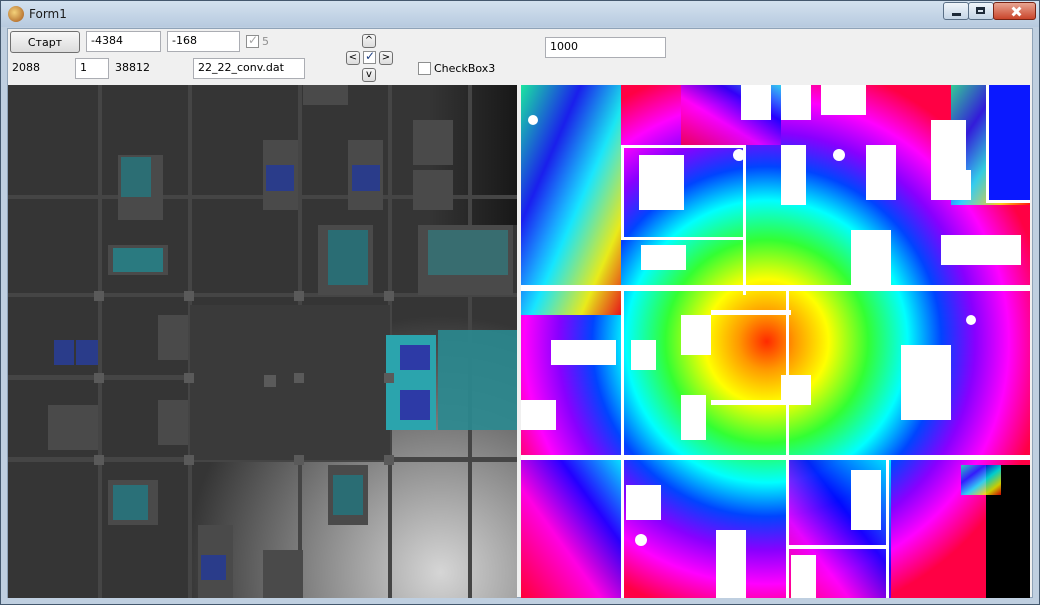  I want to click on close-button, so click(1014, 11).